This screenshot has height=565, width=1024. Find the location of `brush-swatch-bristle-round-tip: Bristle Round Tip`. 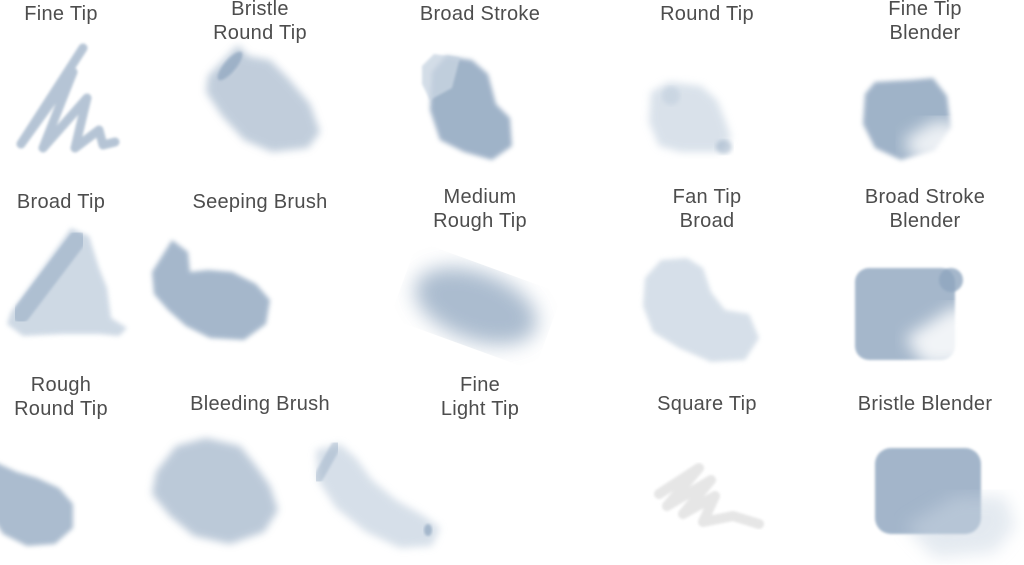

brush-swatch-bristle-round-tip: Bristle Round Tip is located at coordinates (260, 94).